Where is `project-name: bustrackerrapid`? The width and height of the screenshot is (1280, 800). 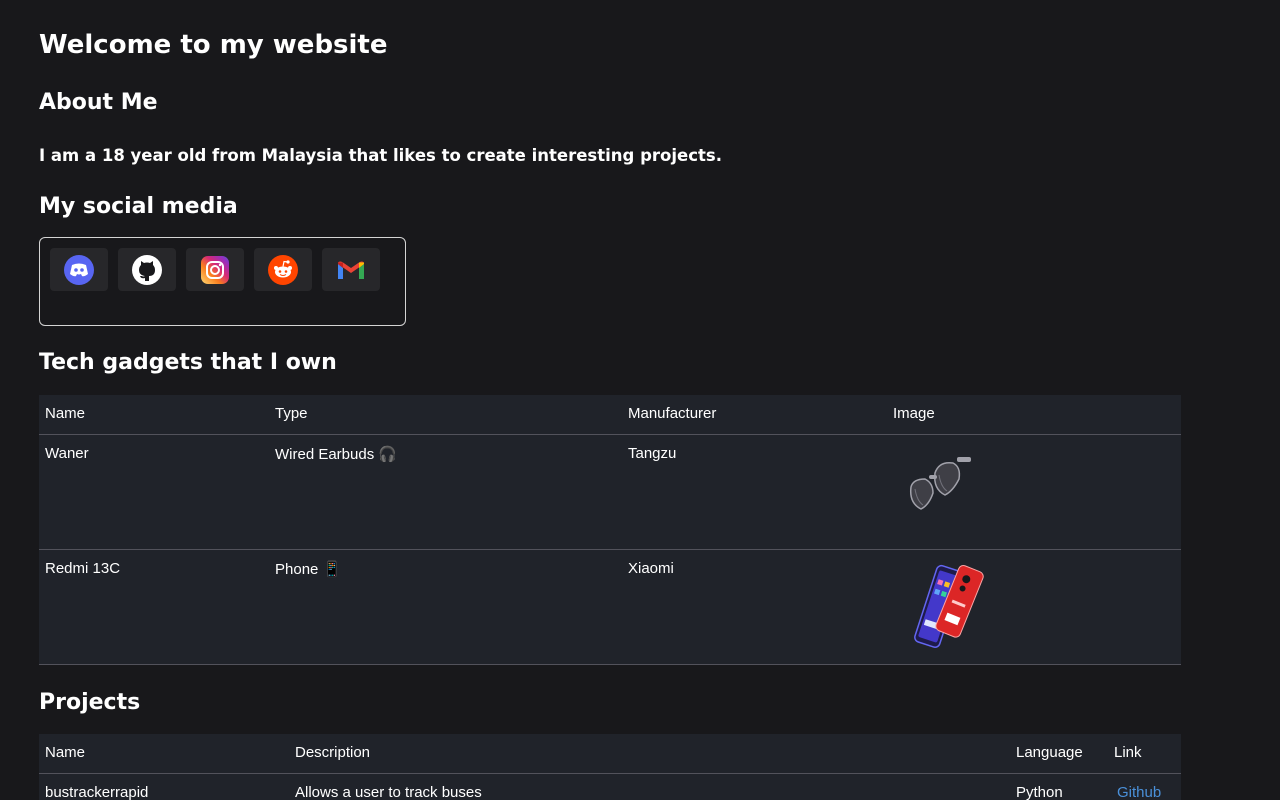
project-name: bustrackerrapid is located at coordinates (97, 791).